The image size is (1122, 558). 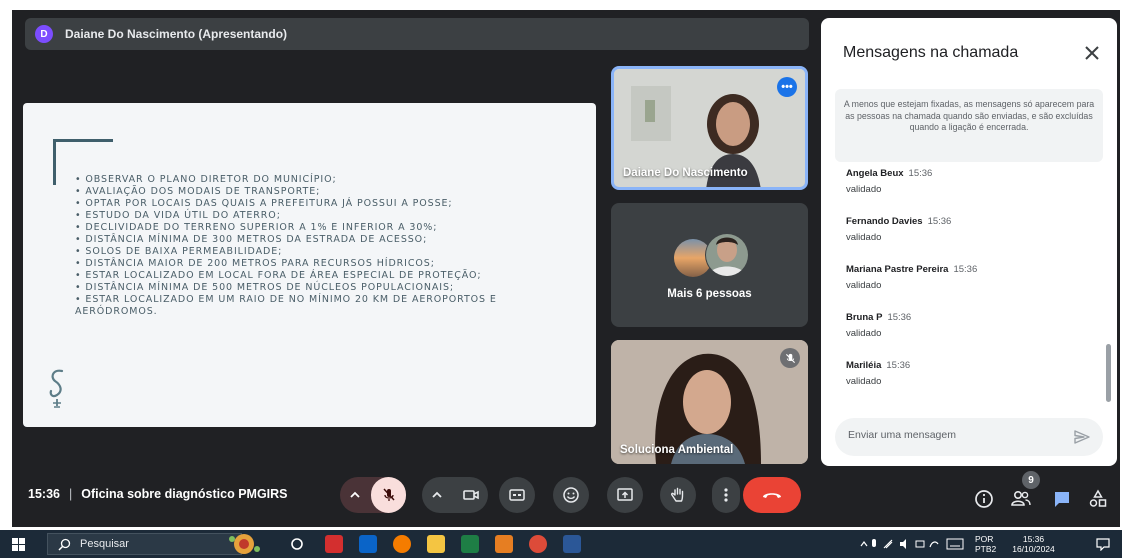 I want to click on chat-message: Mariléia 15:36 validado, so click(x=971, y=384).